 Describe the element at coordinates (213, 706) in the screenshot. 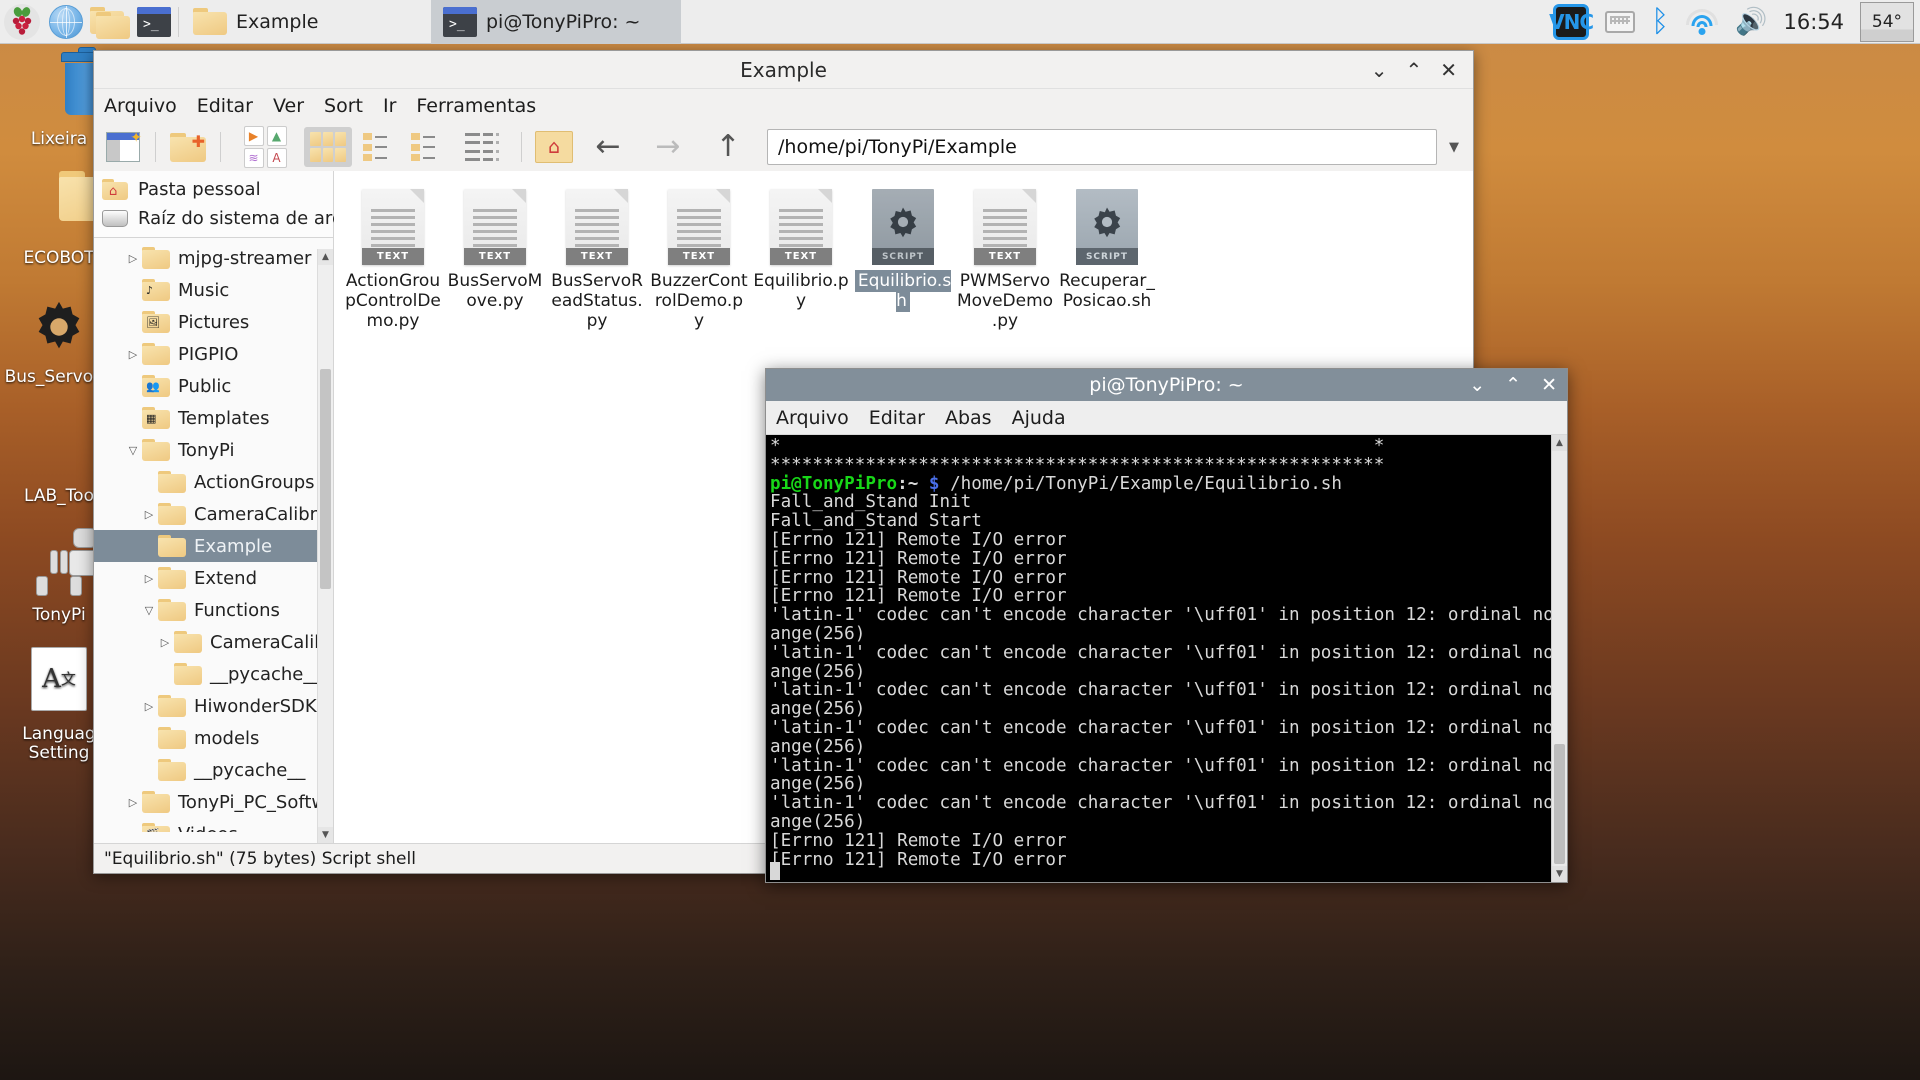

I see `tree-item-hiwondersdk: ▷ HiwonderSDK` at that location.